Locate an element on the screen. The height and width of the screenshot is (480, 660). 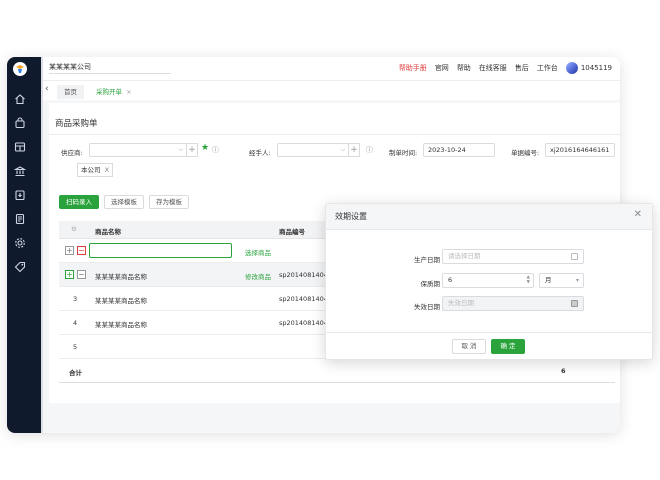
row-index: 4 is located at coordinates (75, 323).